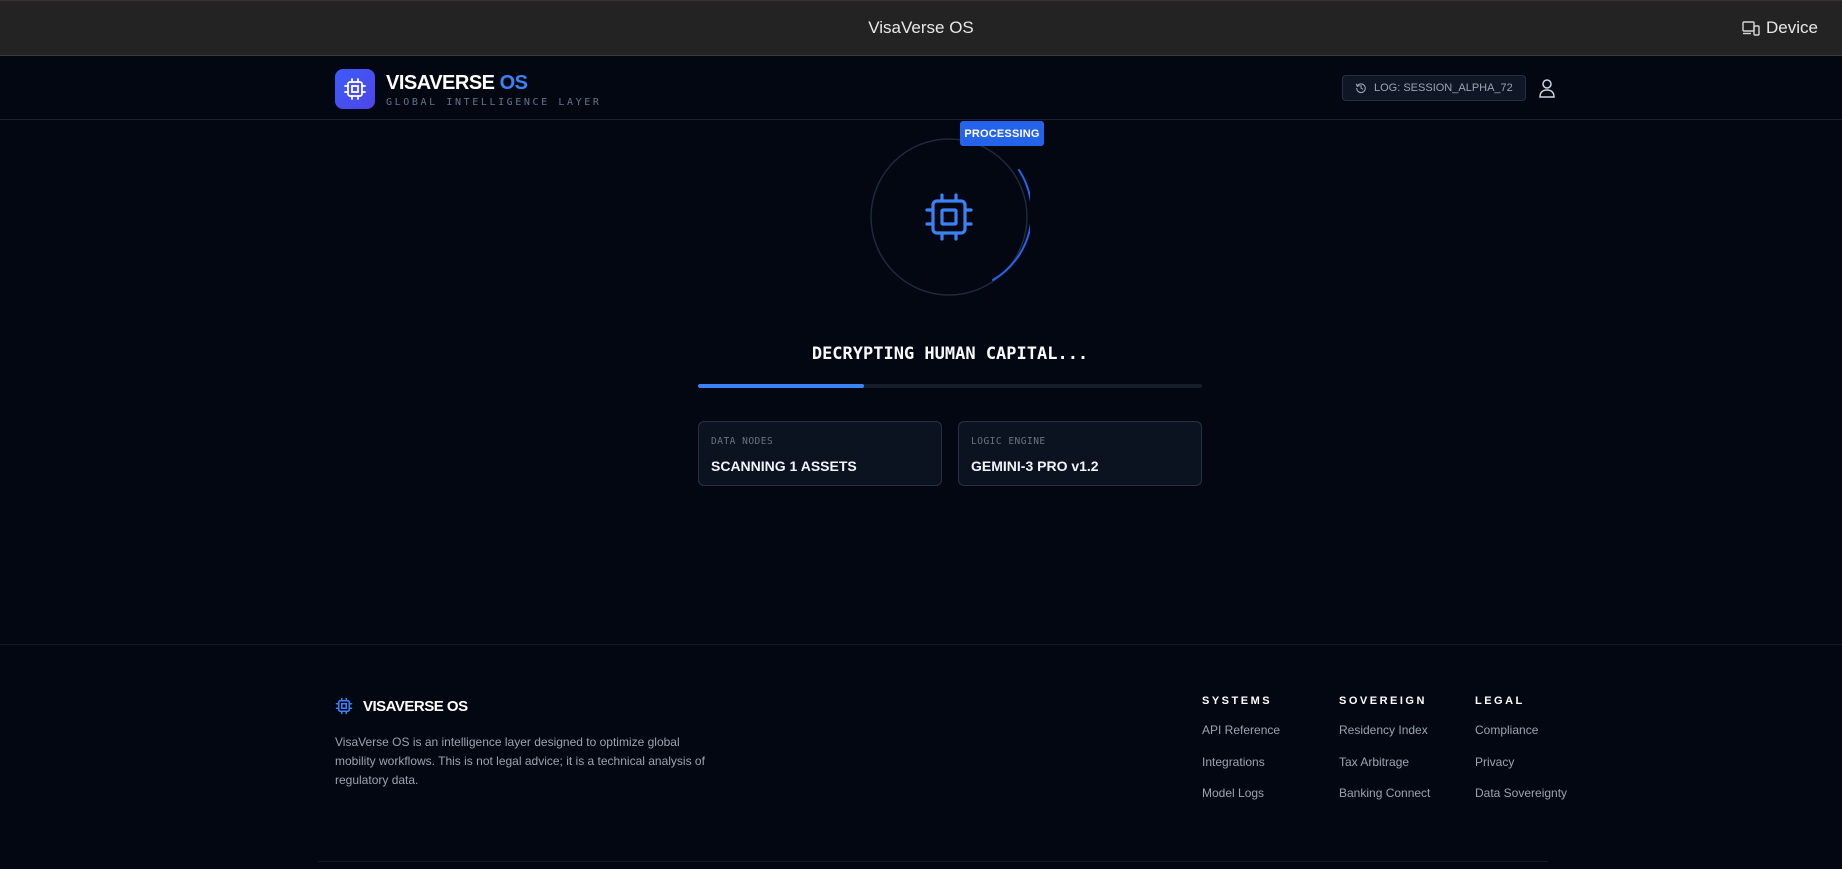 Image resolution: width=1842 pixels, height=869 pixels. Describe the element at coordinates (742, 441) in the screenshot. I see `card-label: DATA NODES` at that location.